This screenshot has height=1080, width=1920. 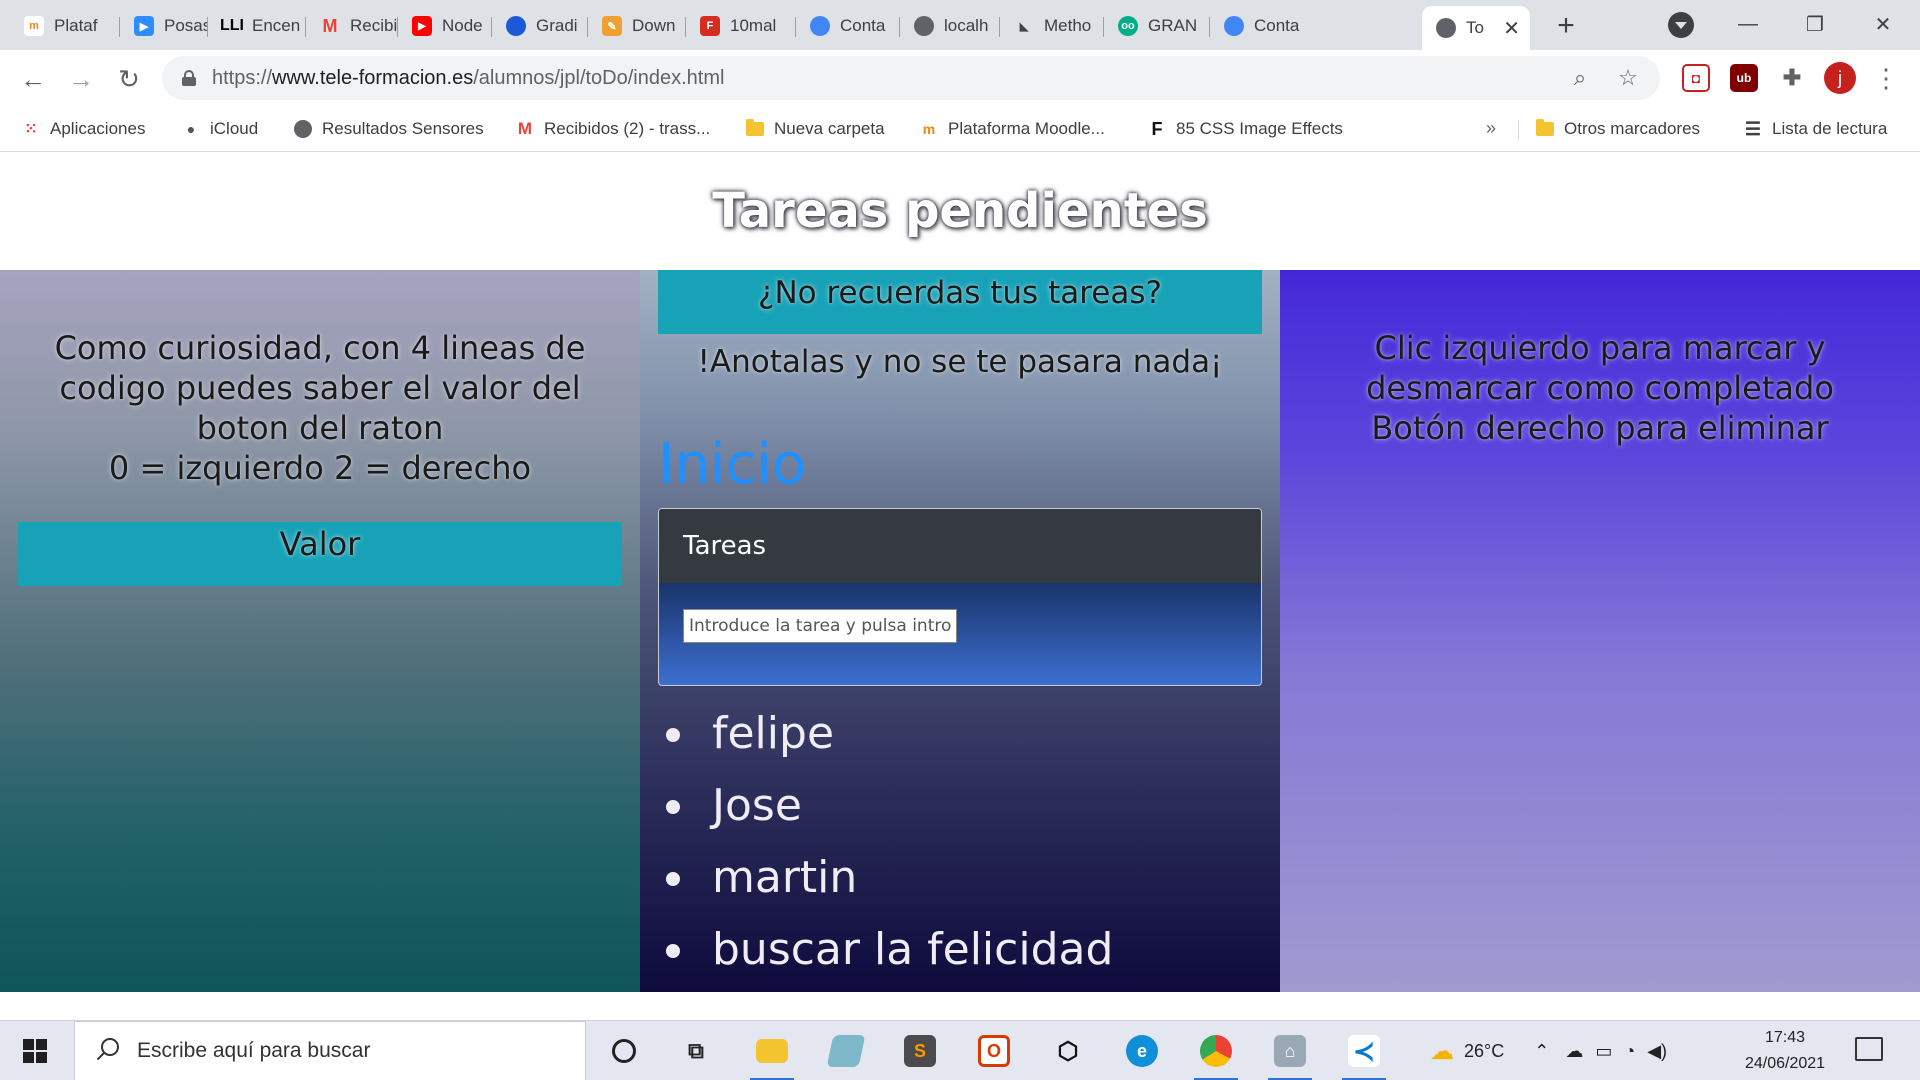 What do you see at coordinates (1883, 24) in the screenshot?
I see `close-window-button: ✕` at bounding box center [1883, 24].